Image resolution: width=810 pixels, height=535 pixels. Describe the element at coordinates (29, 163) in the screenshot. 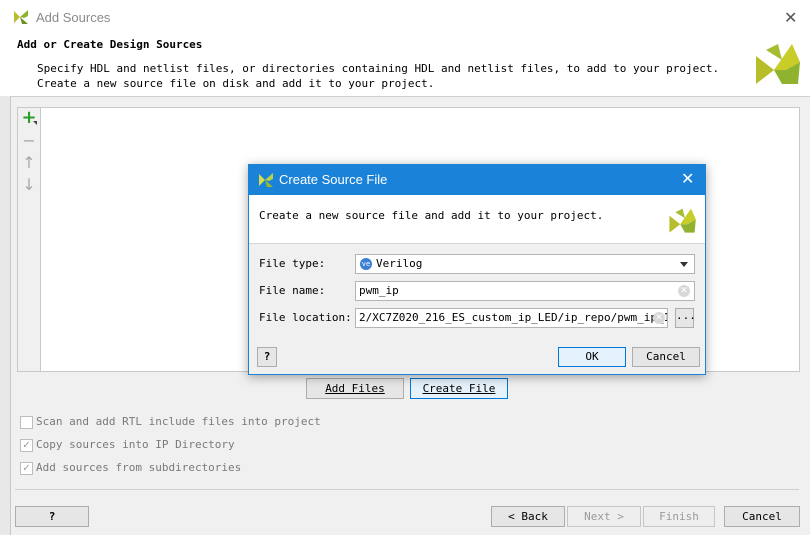

I see `move-up-icon: ↑` at that location.